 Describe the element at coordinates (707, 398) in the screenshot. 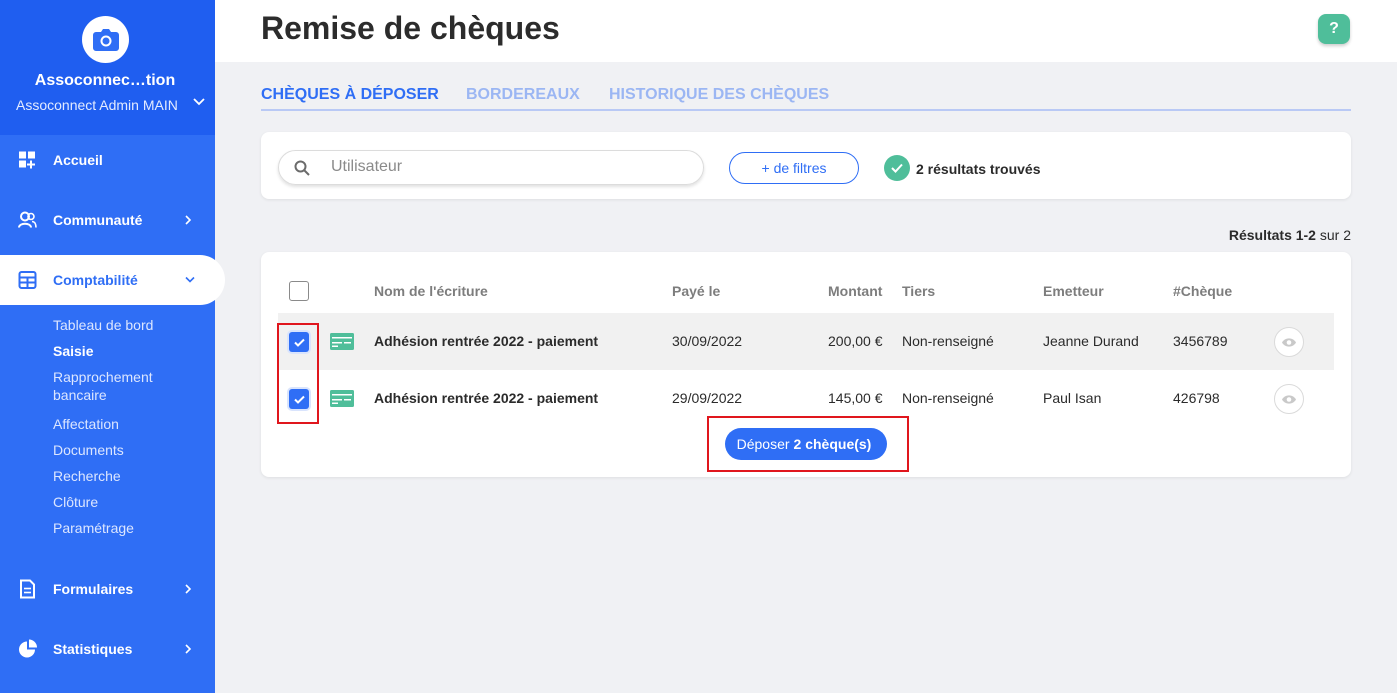

I see `cell-paye-le: 29/09/2022` at that location.